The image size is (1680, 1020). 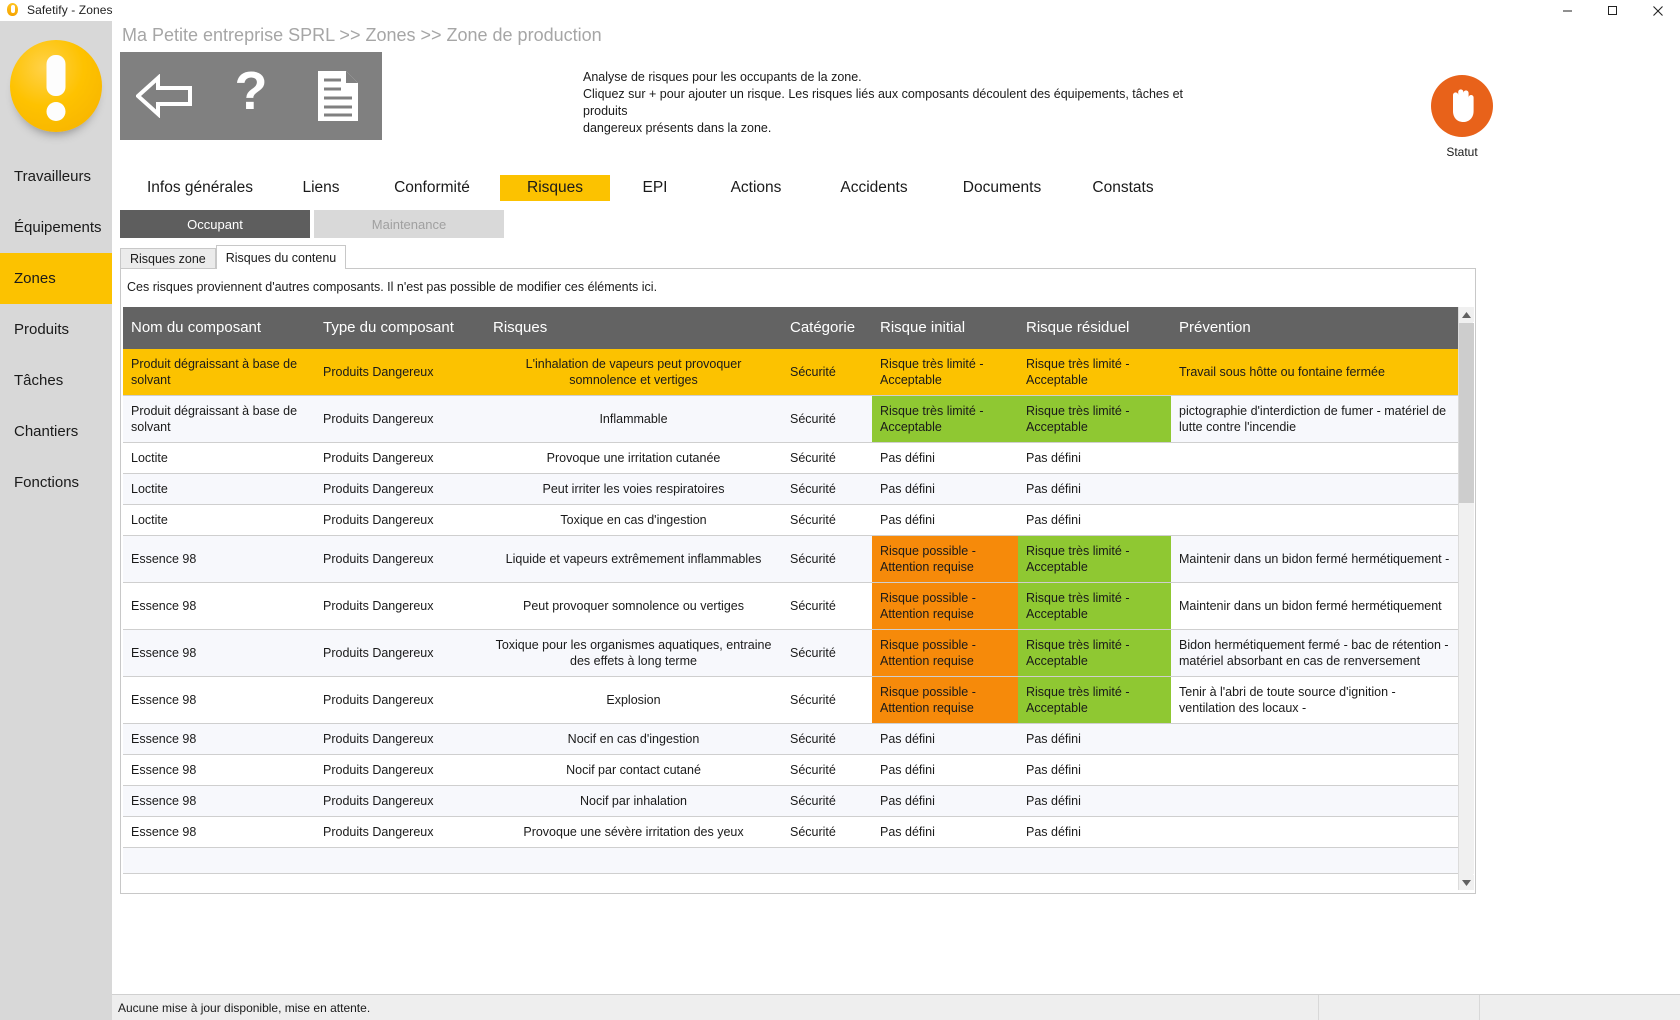 I want to click on tab-actions: Actions, so click(x=756, y=188).